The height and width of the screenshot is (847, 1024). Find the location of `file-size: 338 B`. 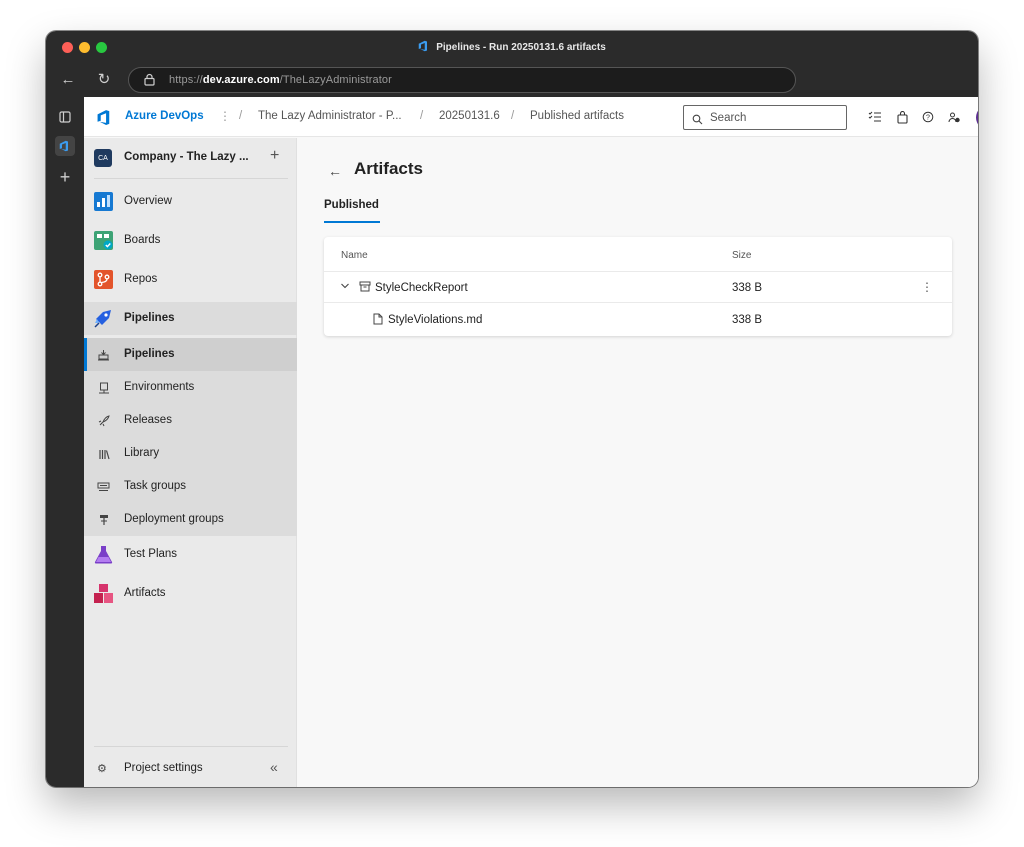

file-size: 338 B is located at coordinates (747, 320).